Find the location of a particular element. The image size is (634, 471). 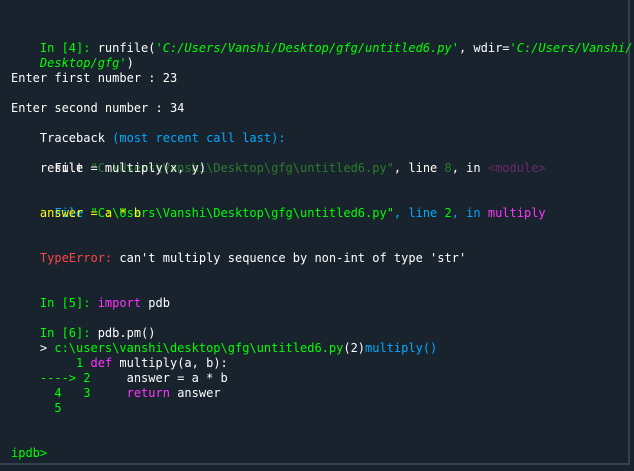

traceback-header: Traceback (most recent call last): is located at coordinates (162, 138).